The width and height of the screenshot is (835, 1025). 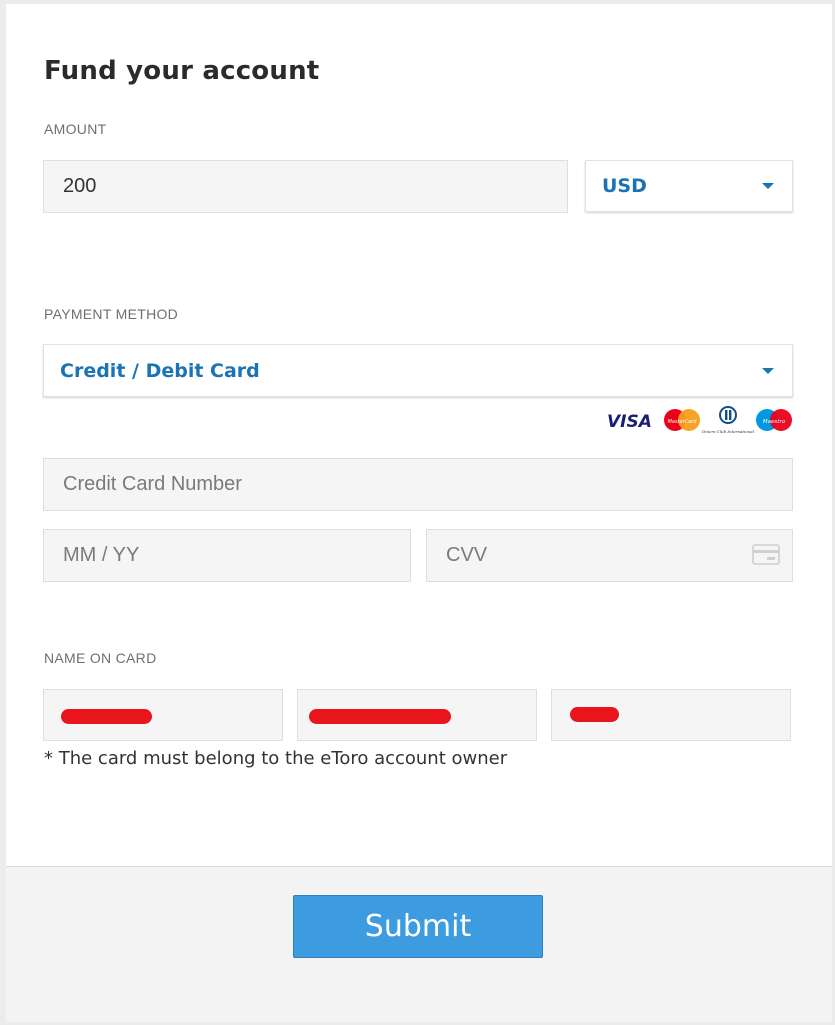 I want to click on submit-button: Submit, so click(x=418, y=926).